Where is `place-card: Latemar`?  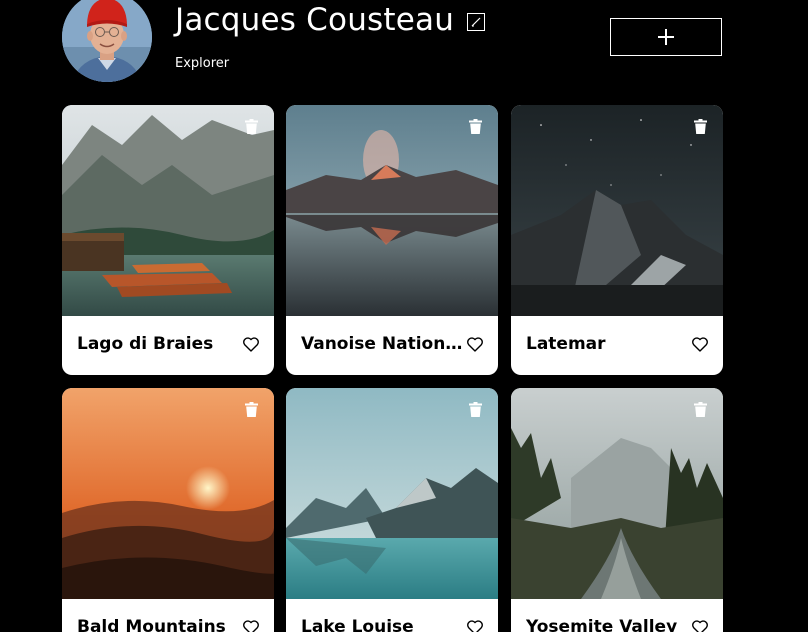
place-card: Latemar is located at coordinates (617, 240).